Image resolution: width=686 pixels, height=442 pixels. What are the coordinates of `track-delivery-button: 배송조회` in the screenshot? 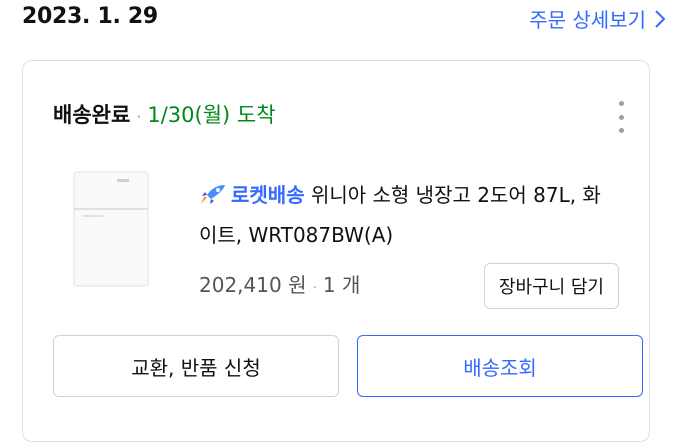 It's located at (500, 366).